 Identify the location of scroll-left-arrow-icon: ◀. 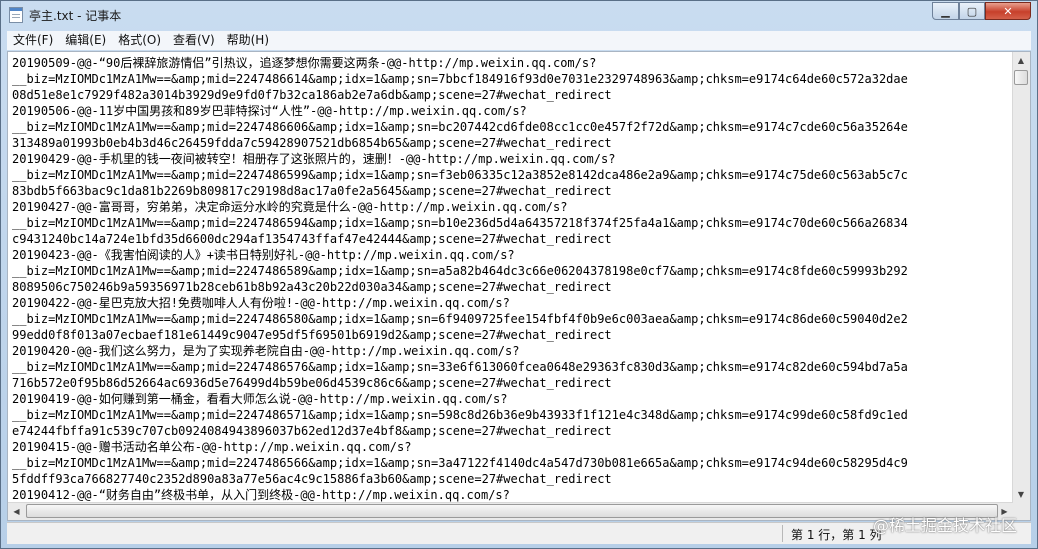
(16, 511).